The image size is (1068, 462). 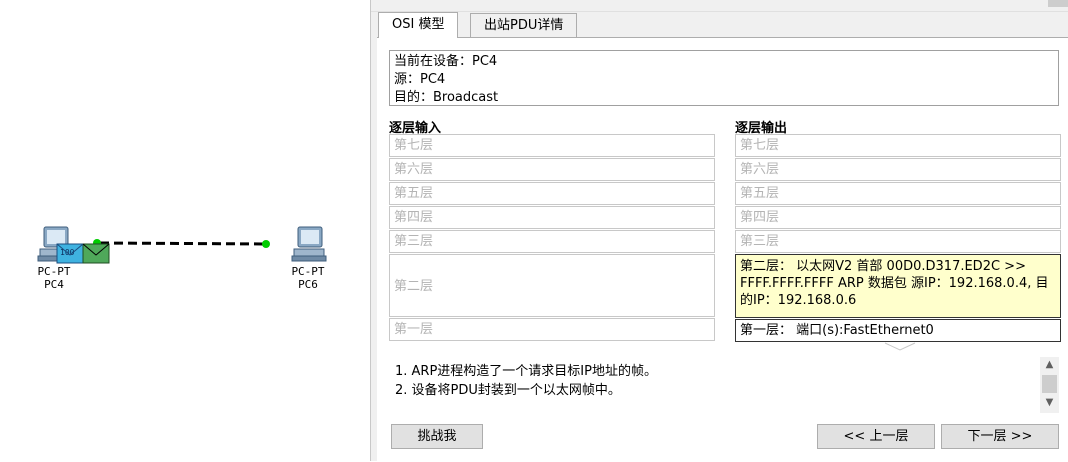 What do you see at coordinates (552, 329) in the screenshot?
I see `in-layer-1: 第一层` at bounding box center [552, 329].